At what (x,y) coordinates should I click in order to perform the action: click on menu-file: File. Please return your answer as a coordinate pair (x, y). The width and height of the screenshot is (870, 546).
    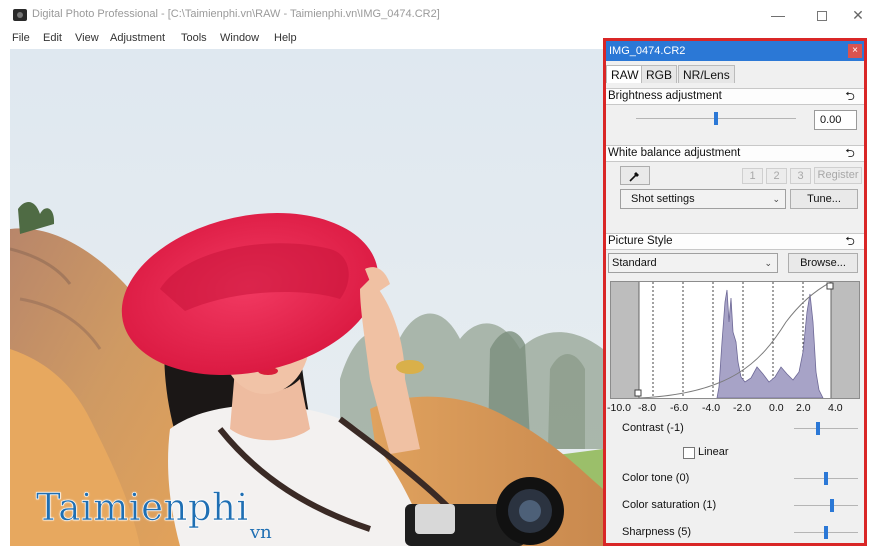
    Looking at the image, I should click on (21, 38).